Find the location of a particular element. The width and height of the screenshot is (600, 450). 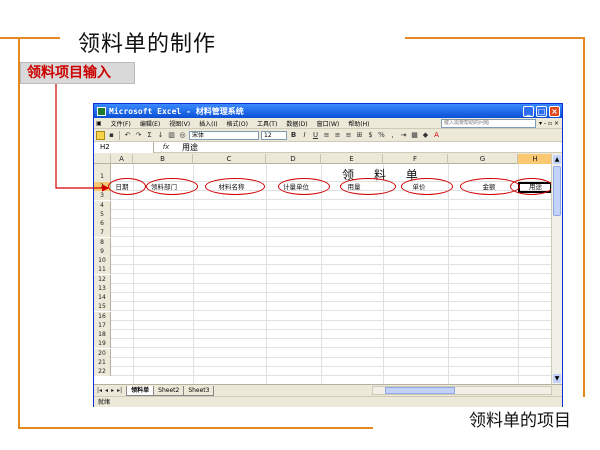

table-row: 8 is located at coordinates (323, 242).